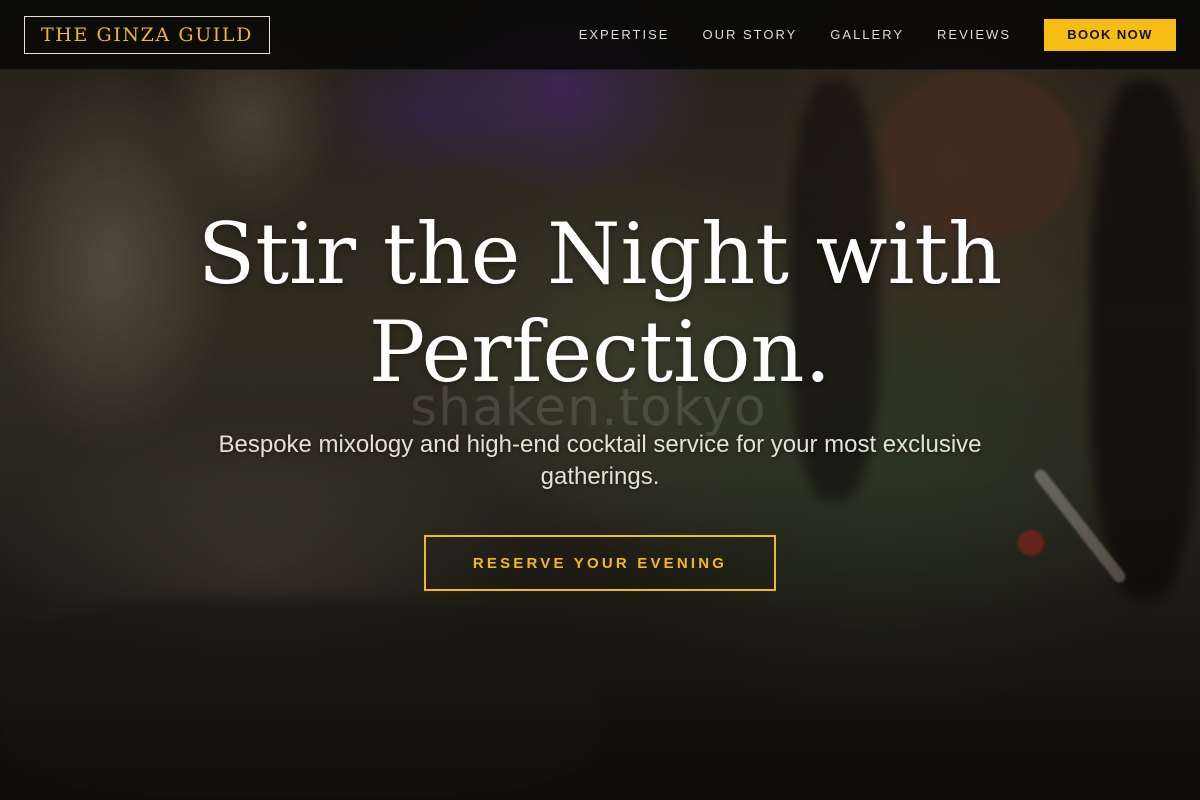 This screenshot has width=1200, height=800. What do you see at coordinates (600, 352) in the screenshot?
I see `hero-title-line-2: Perfection.` at bounding box center [600, 352].